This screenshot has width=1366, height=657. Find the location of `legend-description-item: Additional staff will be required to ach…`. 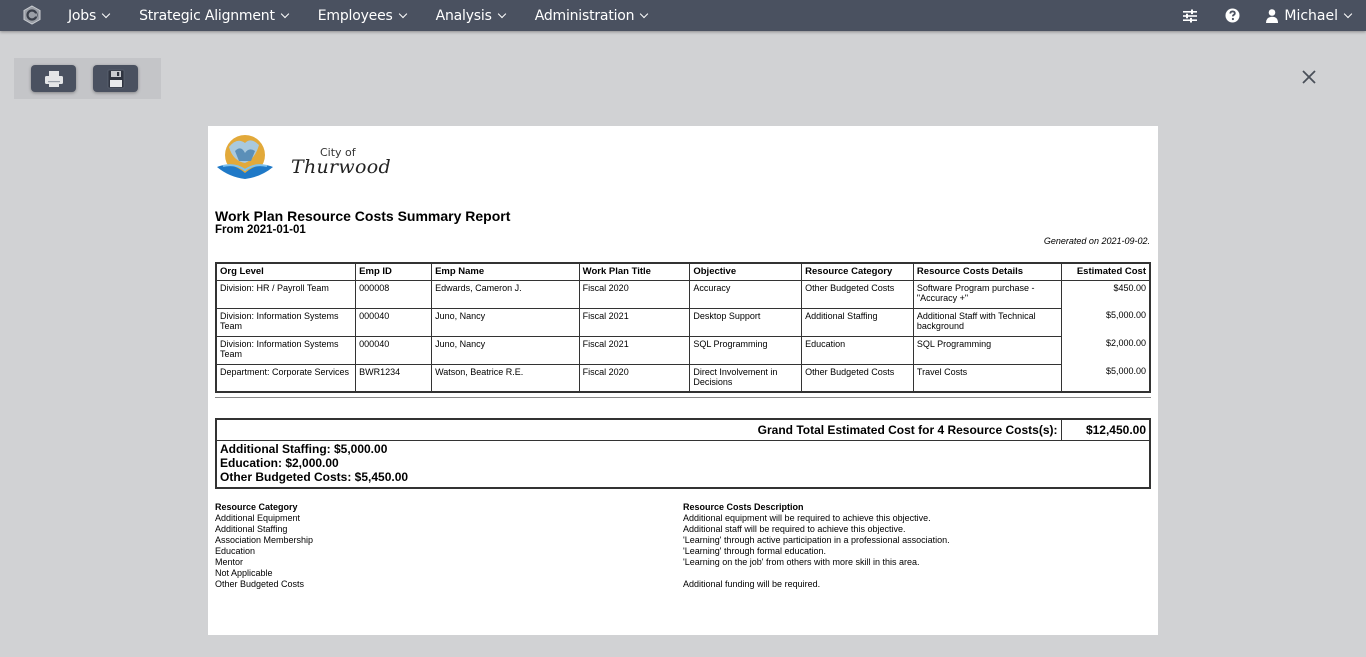

legend-description-item: Additional staff will be required to ach… is located at coordinates (794, 529).